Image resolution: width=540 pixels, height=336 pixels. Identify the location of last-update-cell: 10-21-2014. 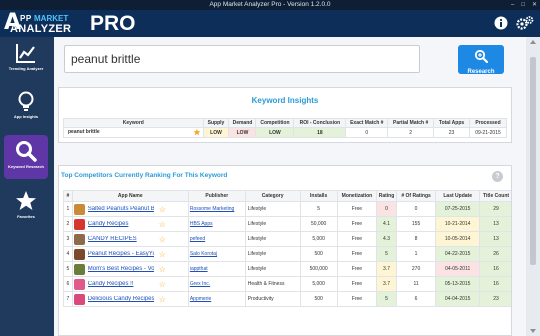
(458, 224).